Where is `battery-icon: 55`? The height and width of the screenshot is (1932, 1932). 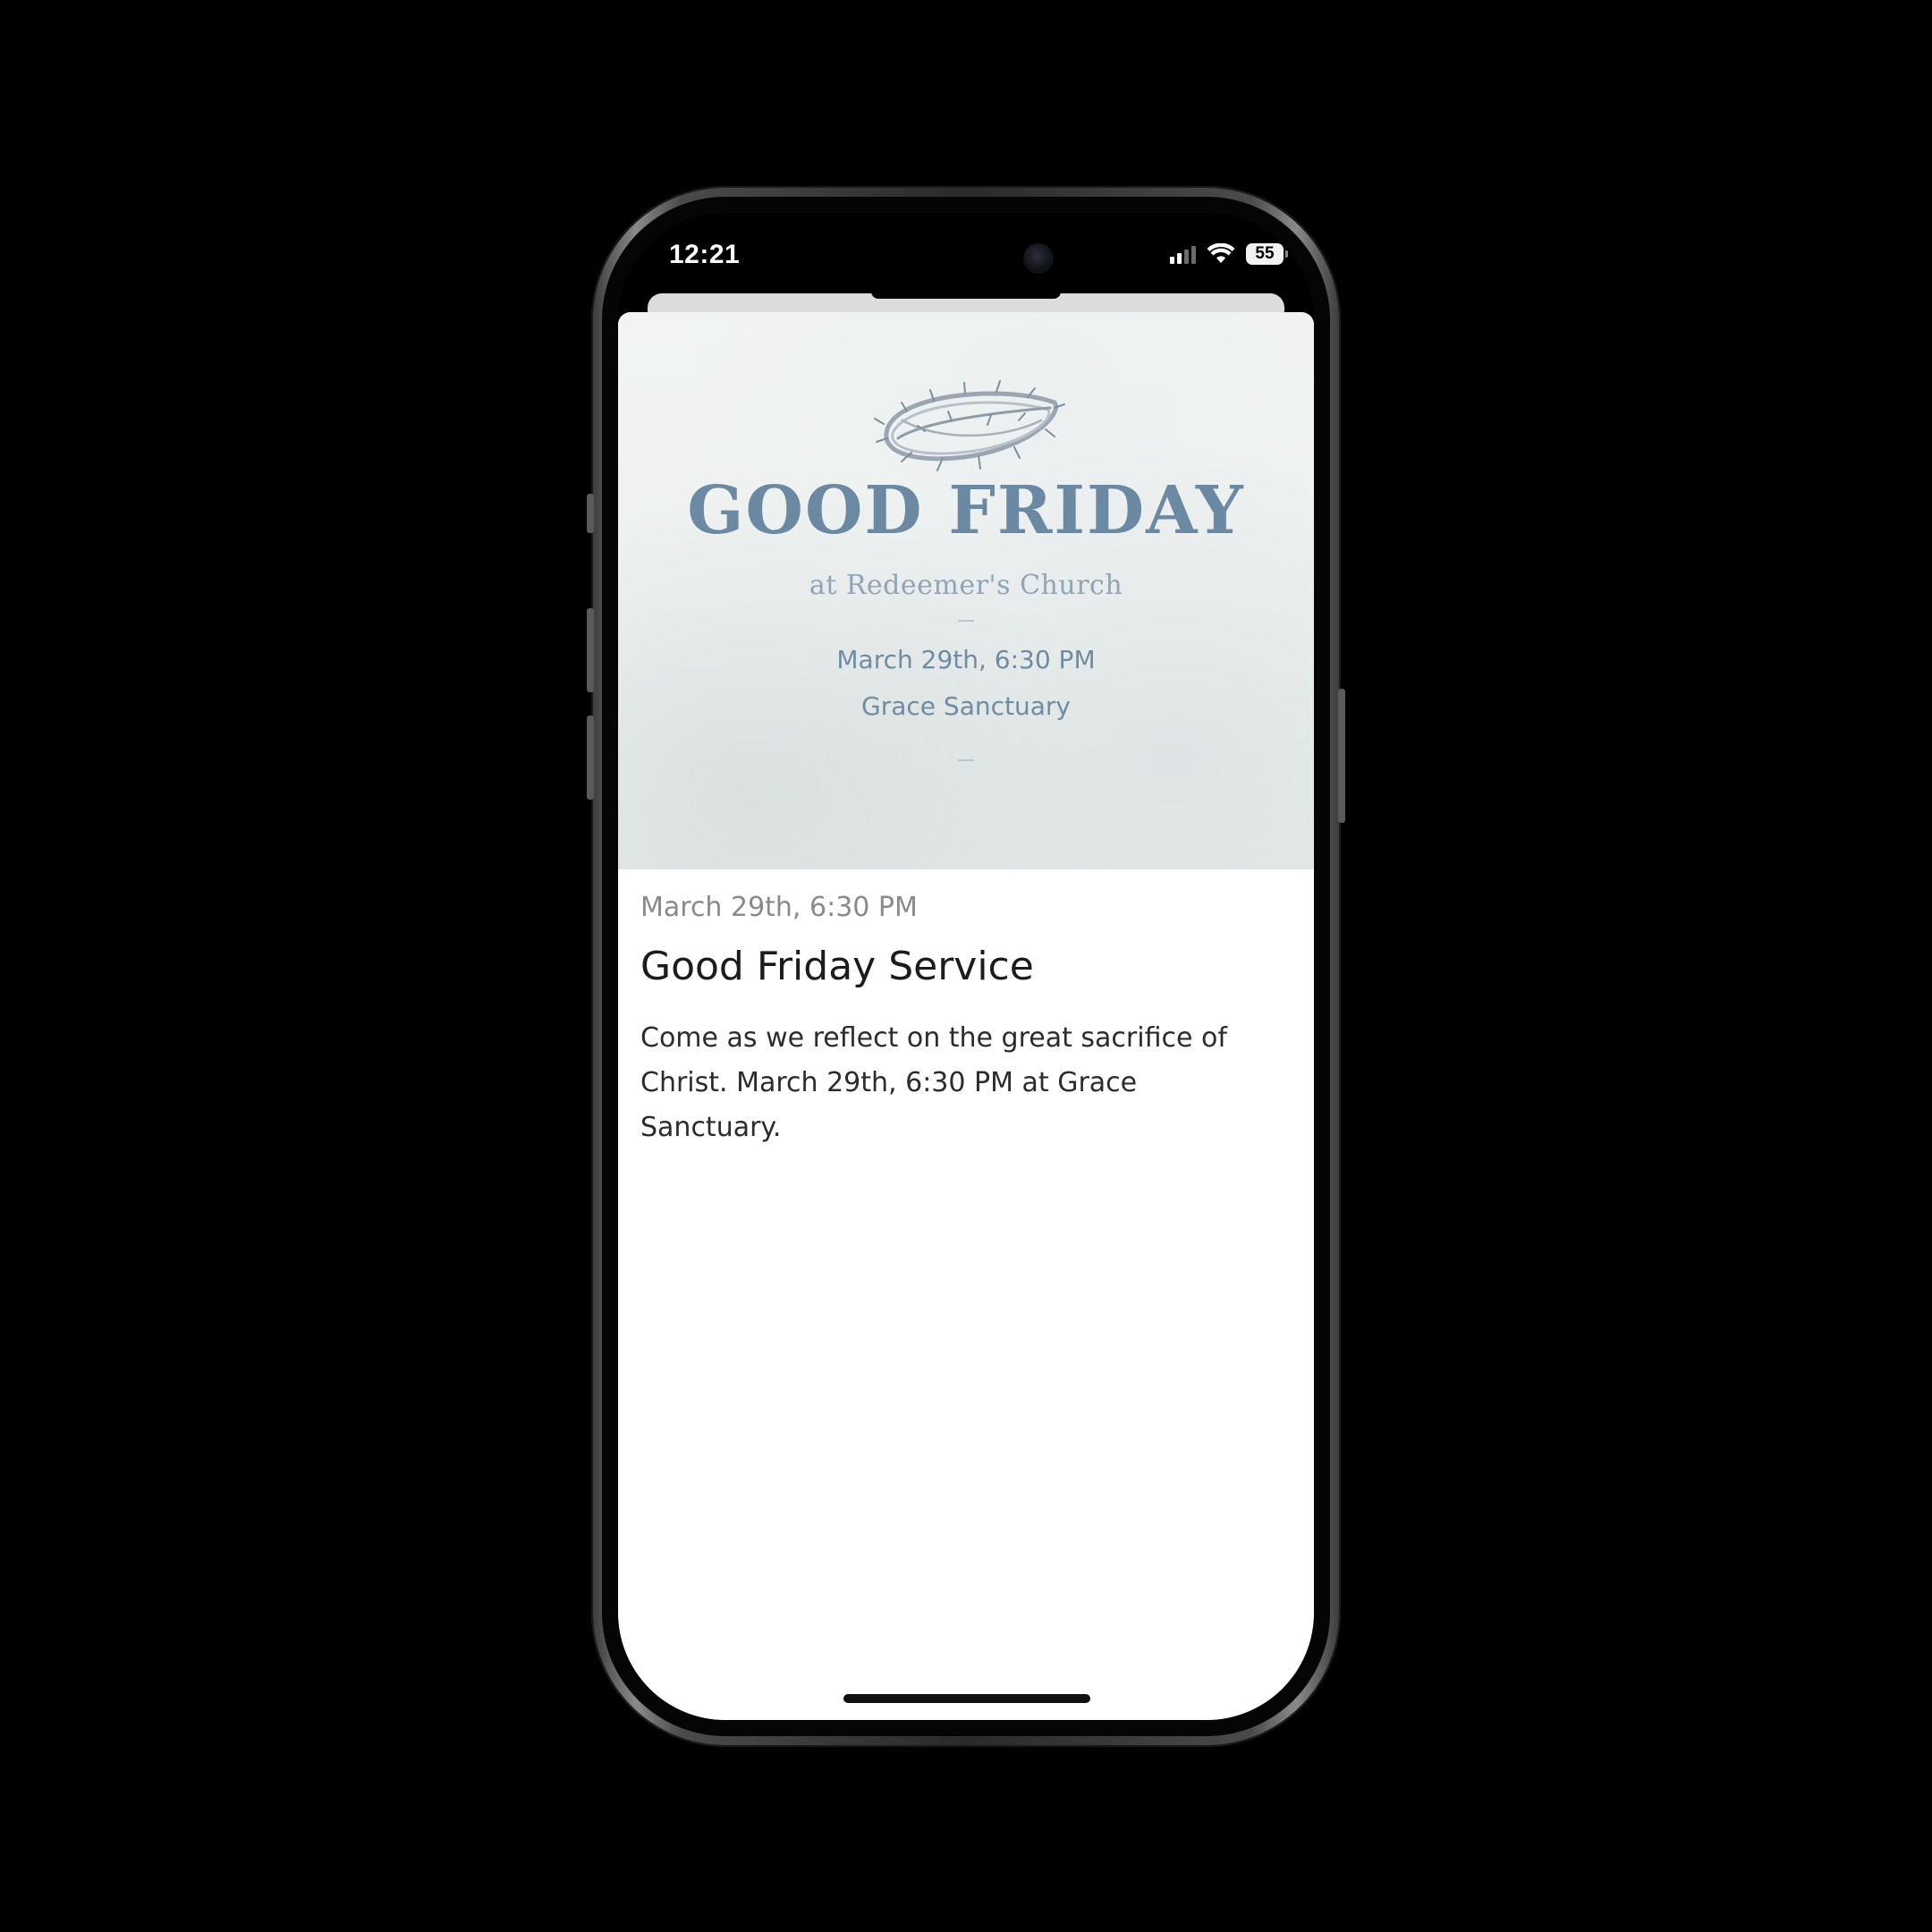
battery-icon: 55 is located at coordinates (1267, 254).